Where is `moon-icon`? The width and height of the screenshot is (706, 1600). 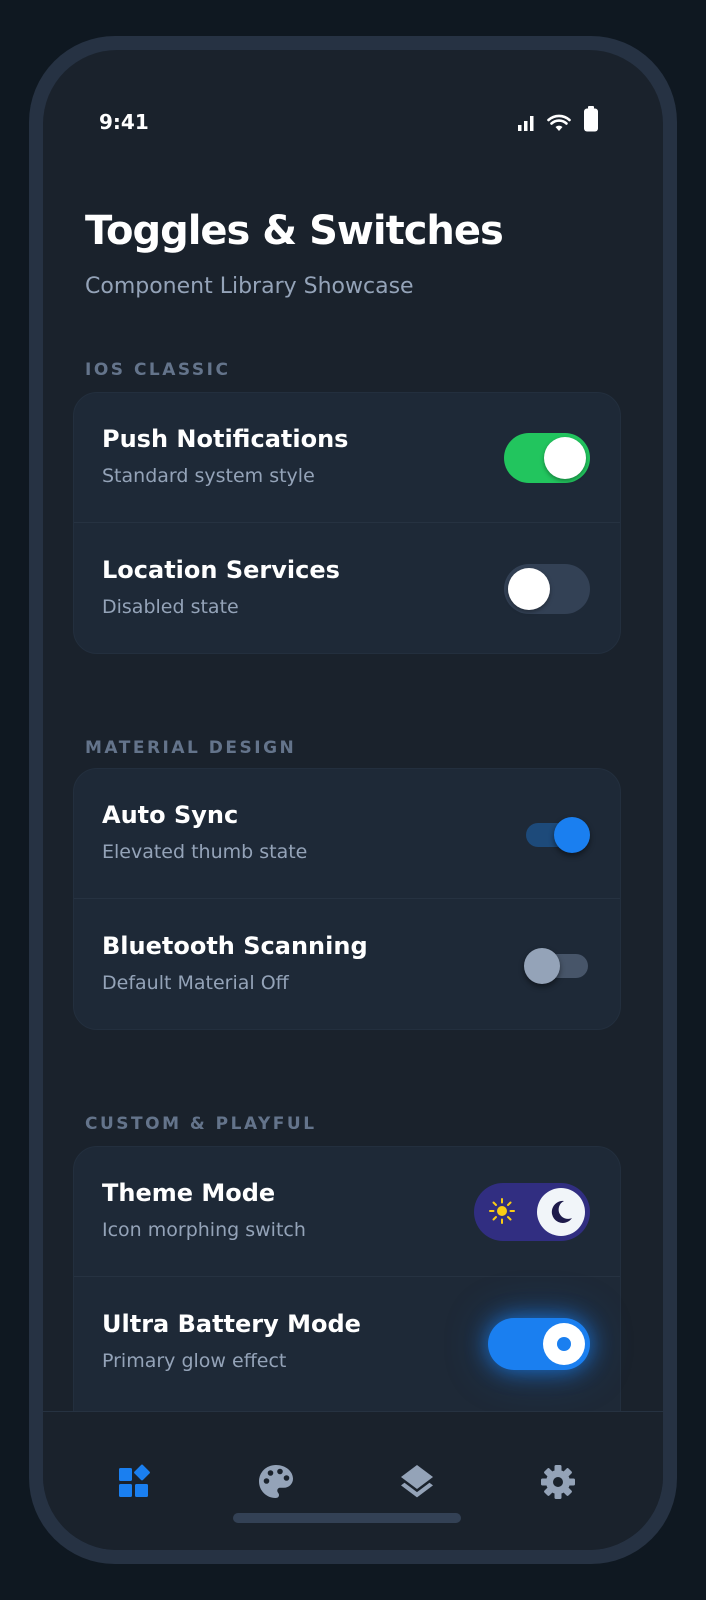
moon-icon is located at coordinates (561, 1211).